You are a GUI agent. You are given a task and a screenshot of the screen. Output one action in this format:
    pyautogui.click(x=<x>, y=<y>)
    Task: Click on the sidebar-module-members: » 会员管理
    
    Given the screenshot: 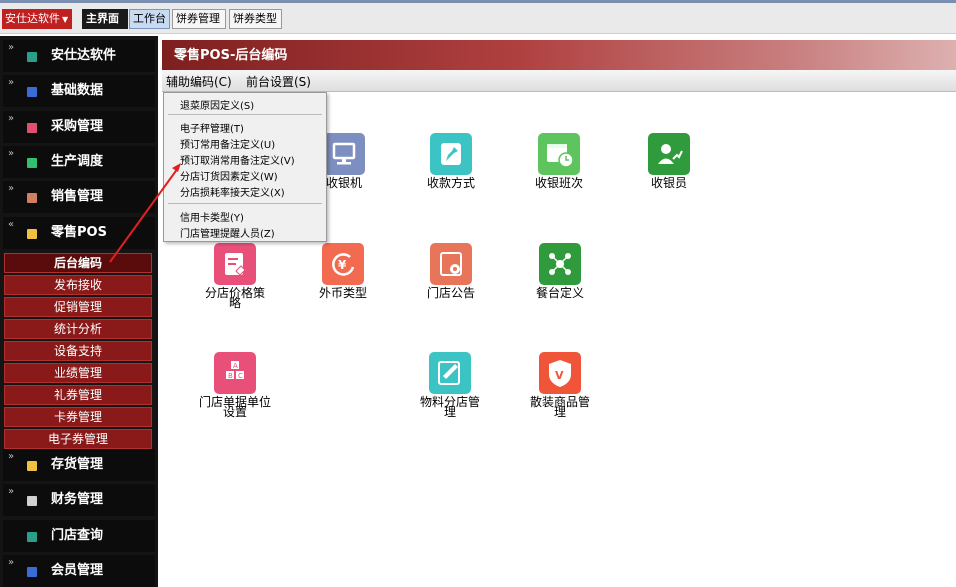 What is the action you would take?
    pyautogui.click(x=79, y=571)
    